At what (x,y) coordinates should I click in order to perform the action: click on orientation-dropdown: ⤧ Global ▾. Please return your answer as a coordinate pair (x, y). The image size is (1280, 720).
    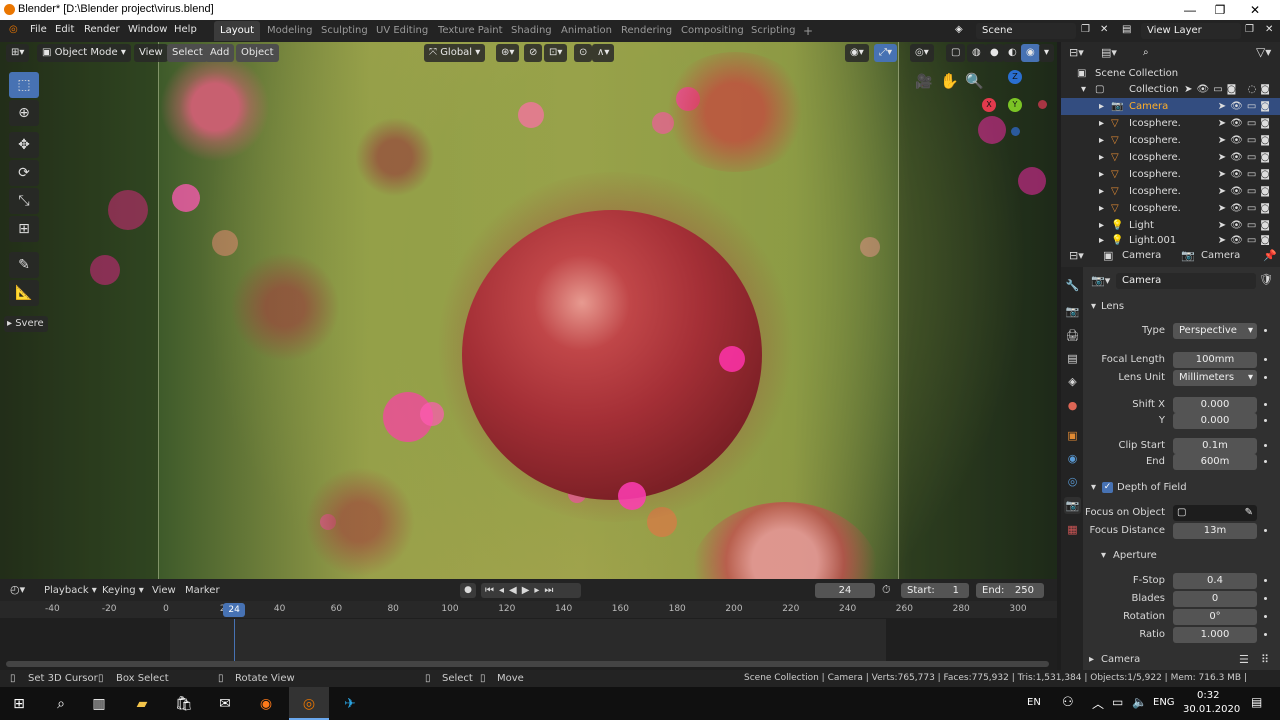
    Looking at the image, I should click on (455, 53).